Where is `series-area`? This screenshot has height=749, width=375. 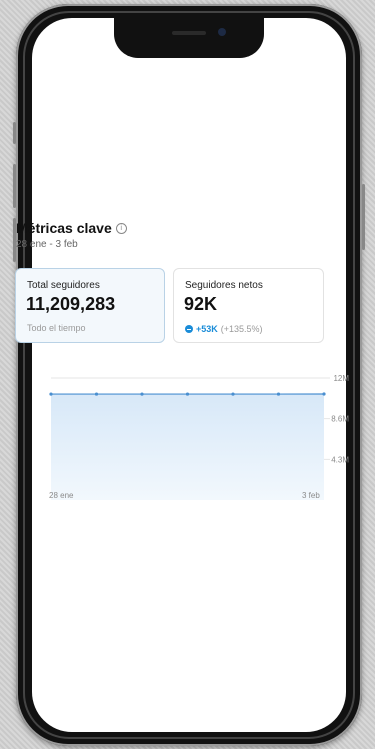 series-area is located at coordinates (187, 446).